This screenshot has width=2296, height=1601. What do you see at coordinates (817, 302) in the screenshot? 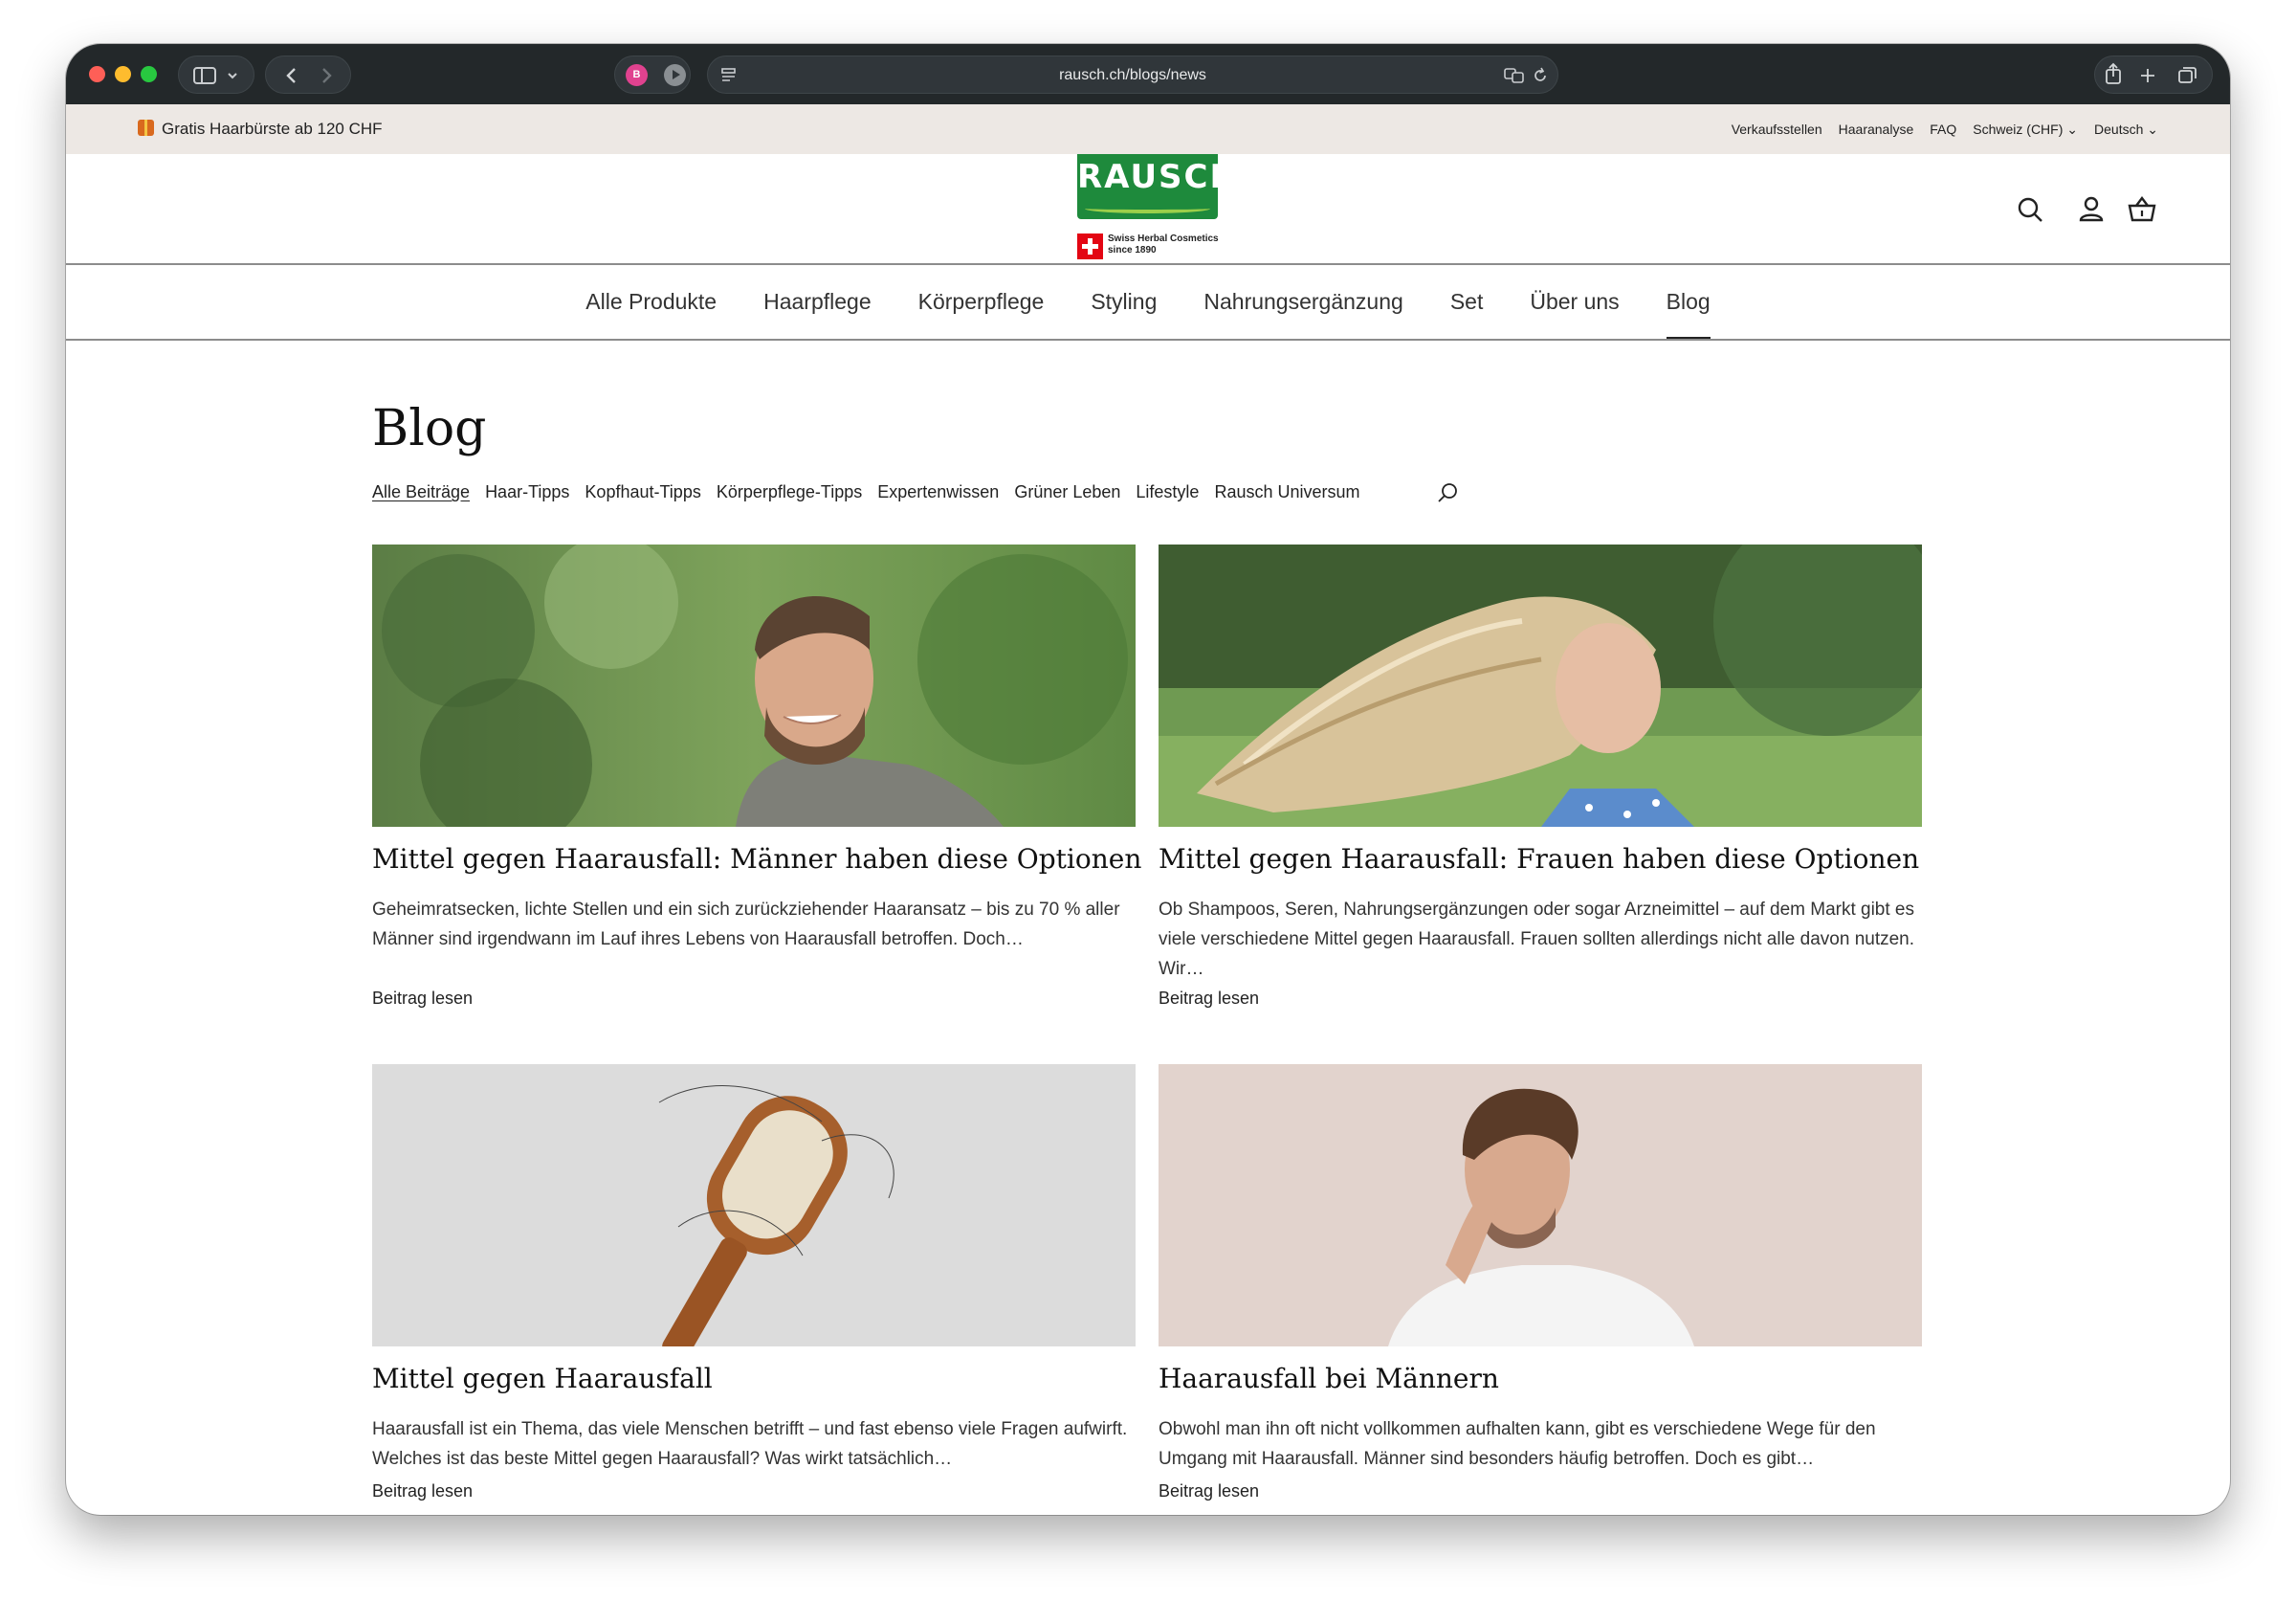
I see `nav-haarpflege: Haarpflege` at bounding box center [817, 302].